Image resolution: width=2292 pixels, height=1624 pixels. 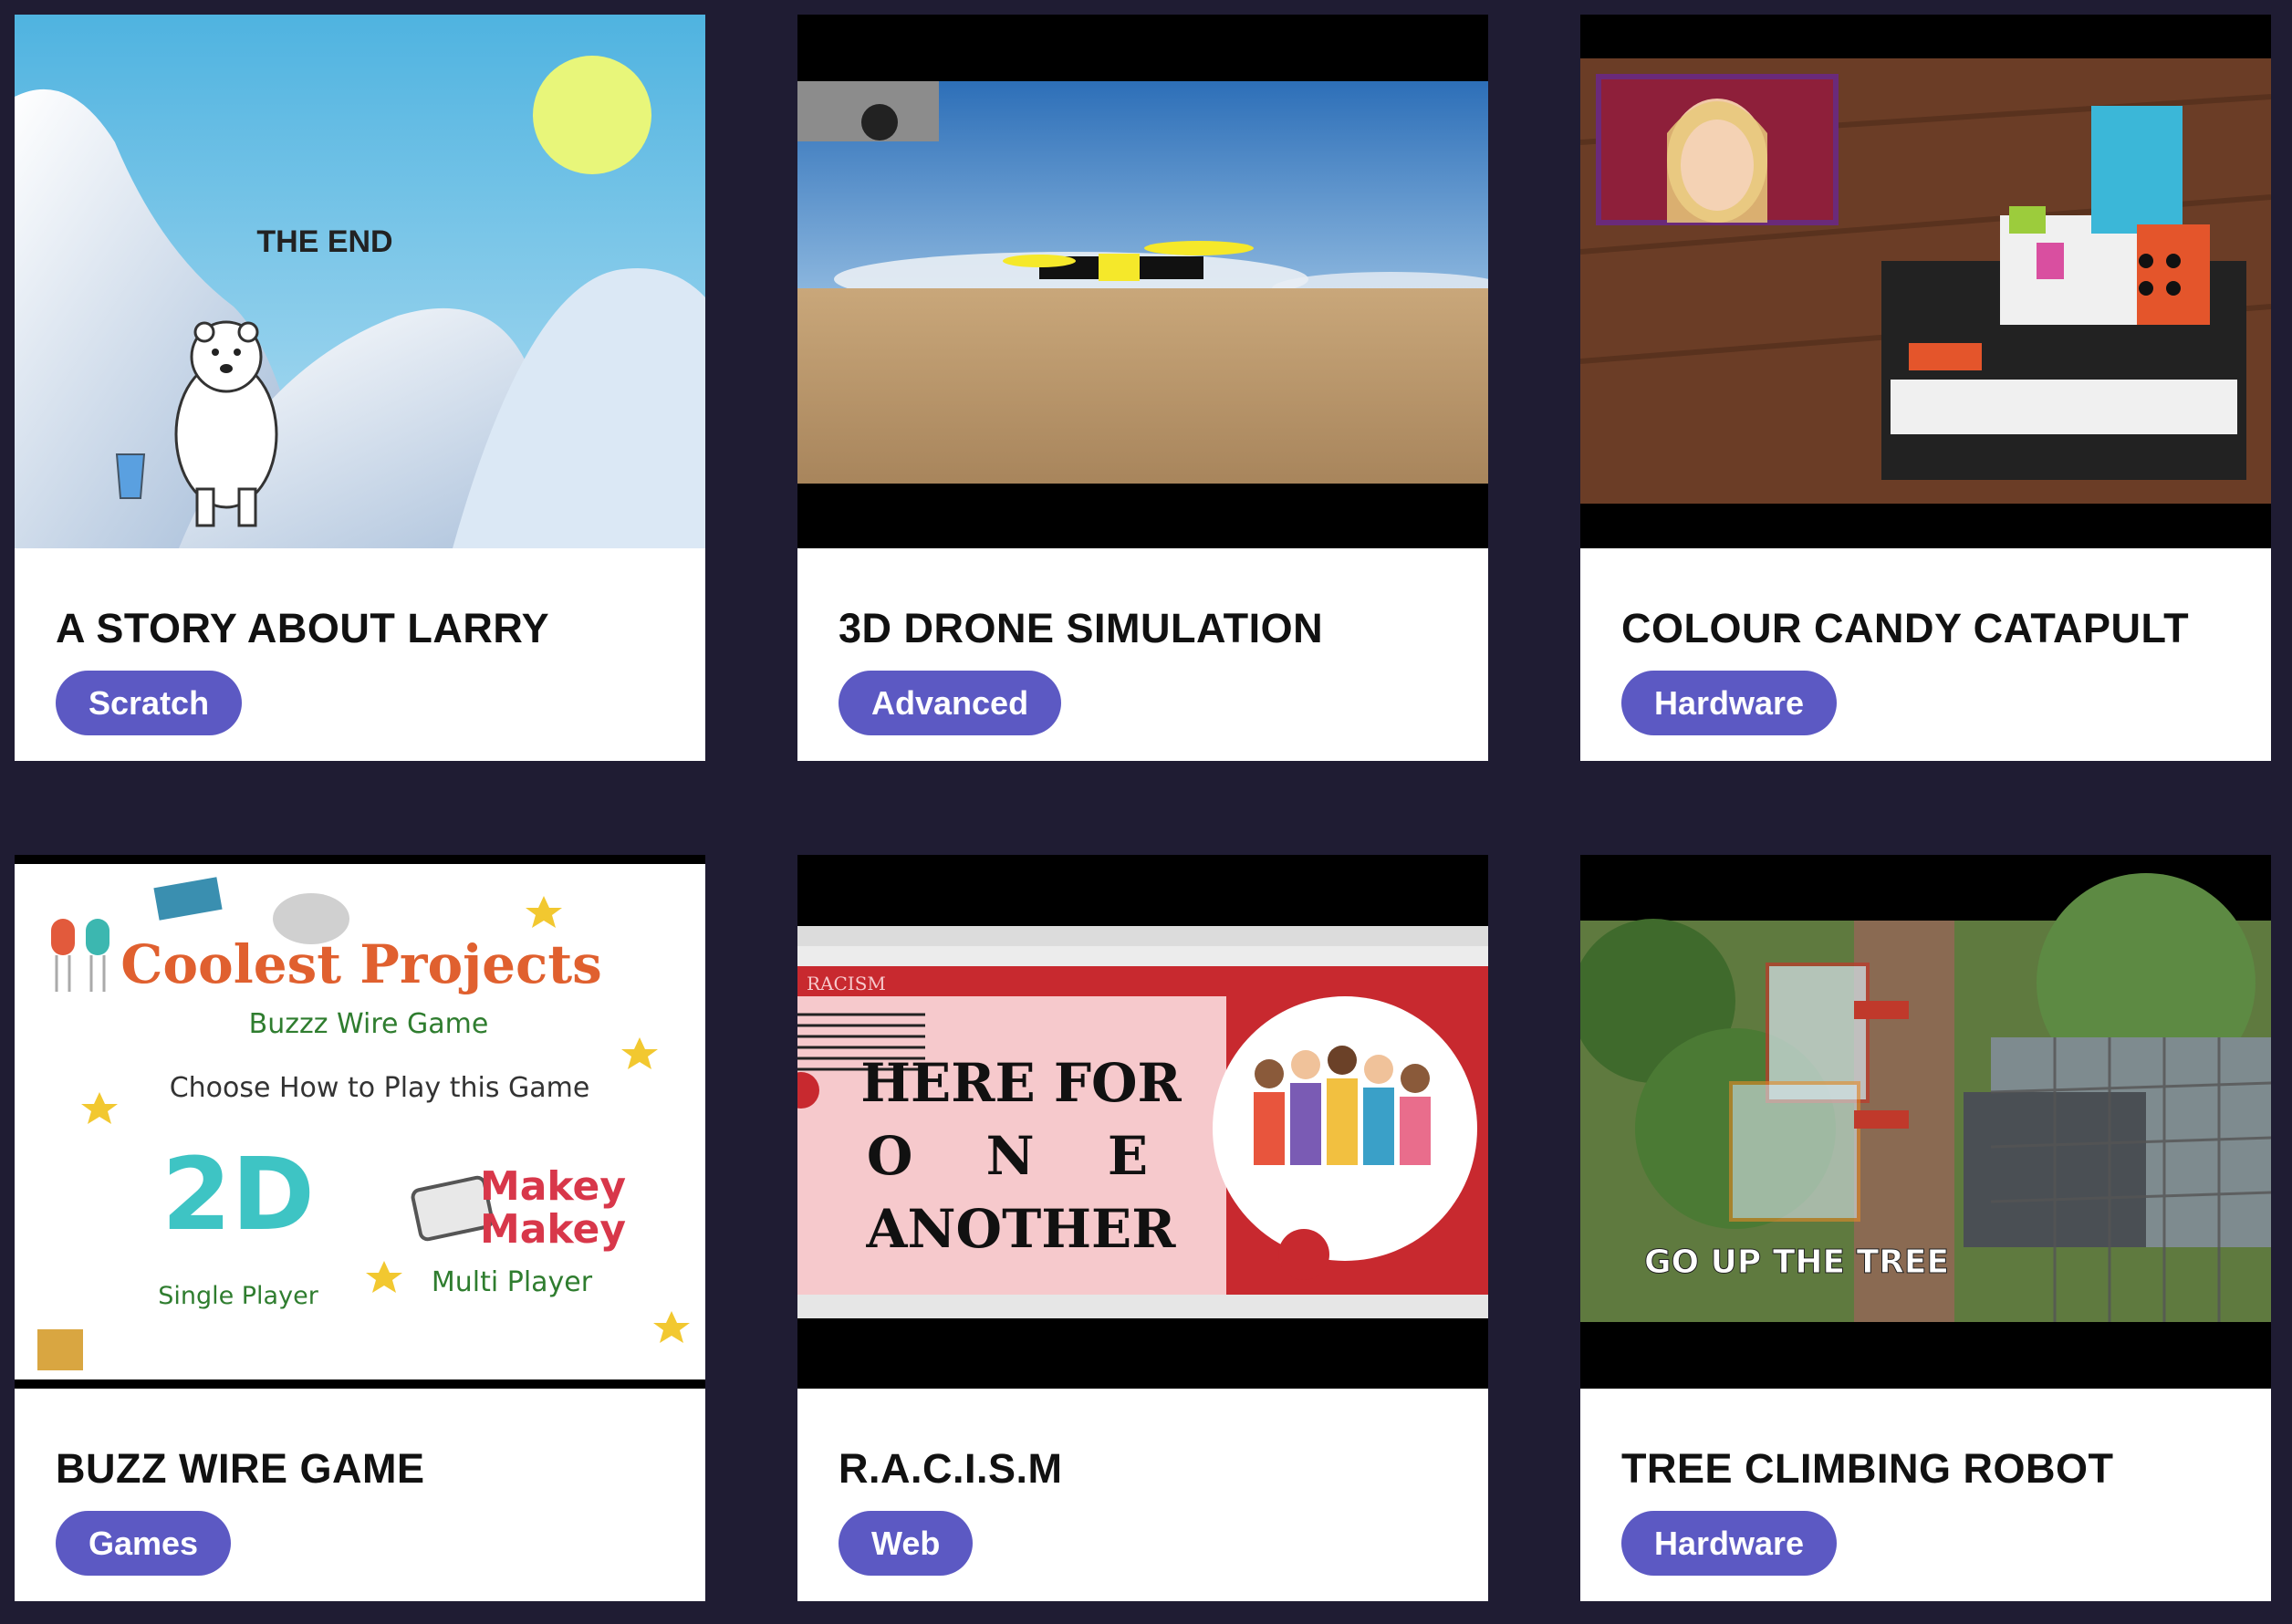 What do you see at coordinates (369, 1024) in the screenshot?
I see `thumb-subheading: Buzzz Wire Game` at bounding box center [369, 1024].